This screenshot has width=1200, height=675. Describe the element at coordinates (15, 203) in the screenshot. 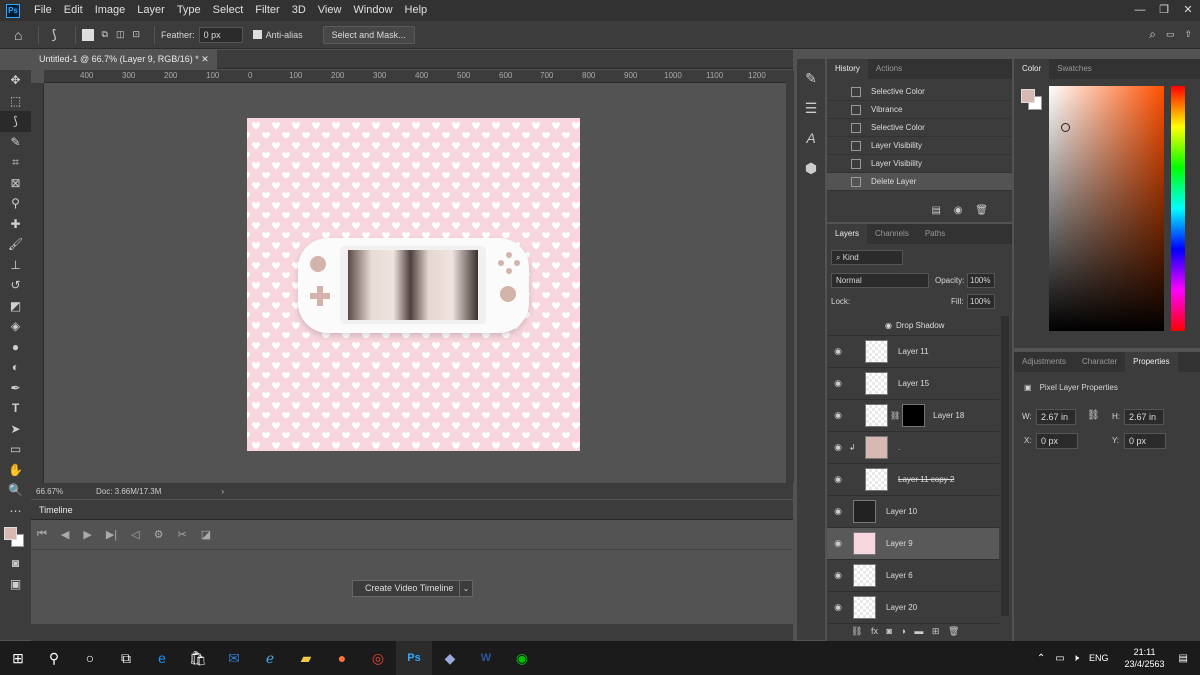

I see `eyedropper-tool-icon: ⚲` at that location.